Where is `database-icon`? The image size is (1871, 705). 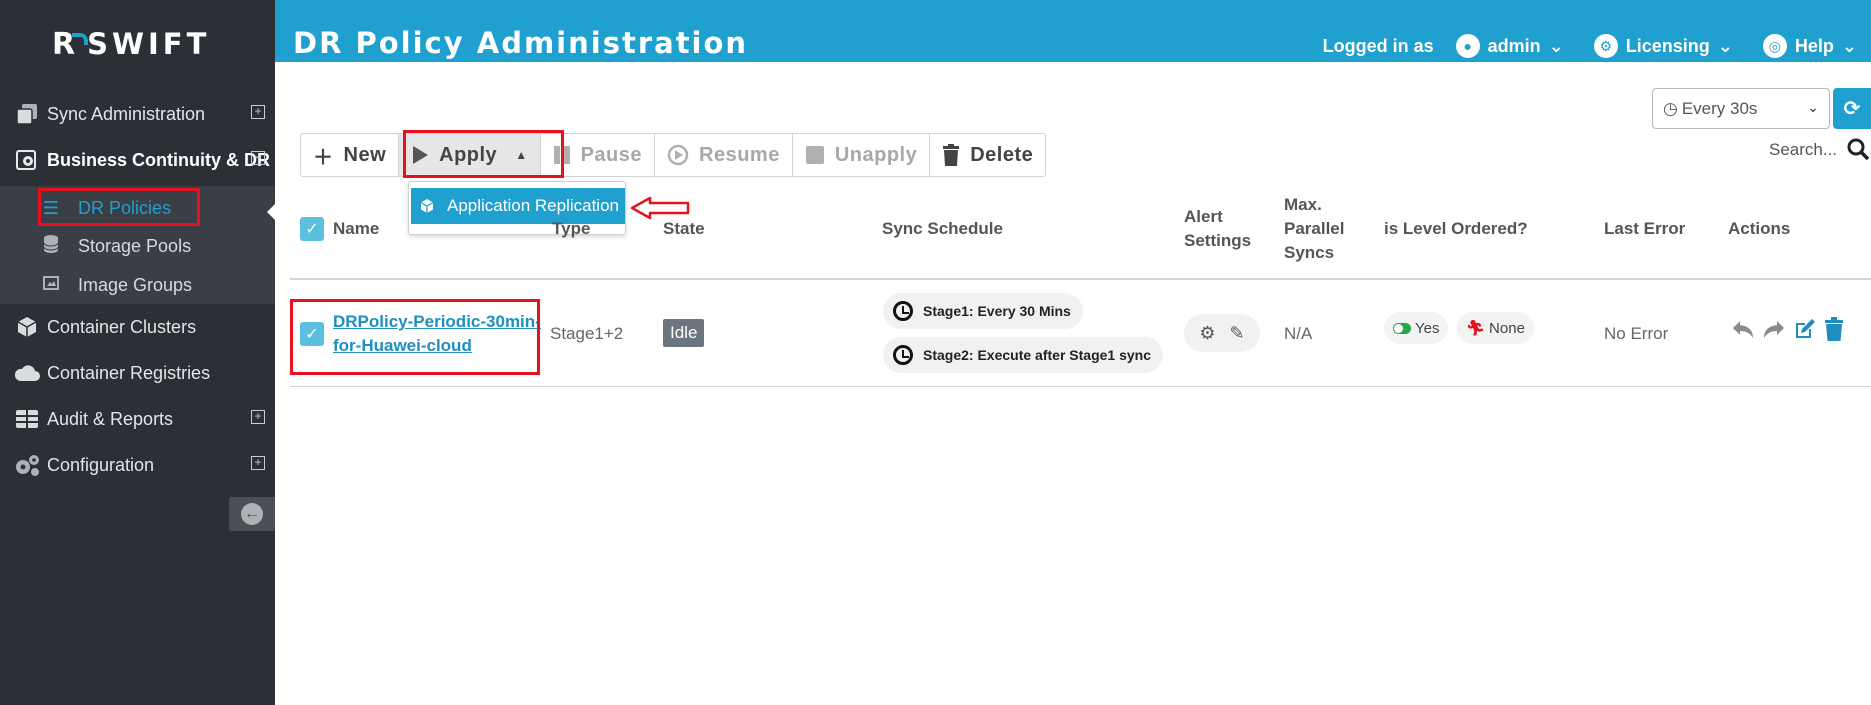 database-icon is located at coordinates (51, 246).